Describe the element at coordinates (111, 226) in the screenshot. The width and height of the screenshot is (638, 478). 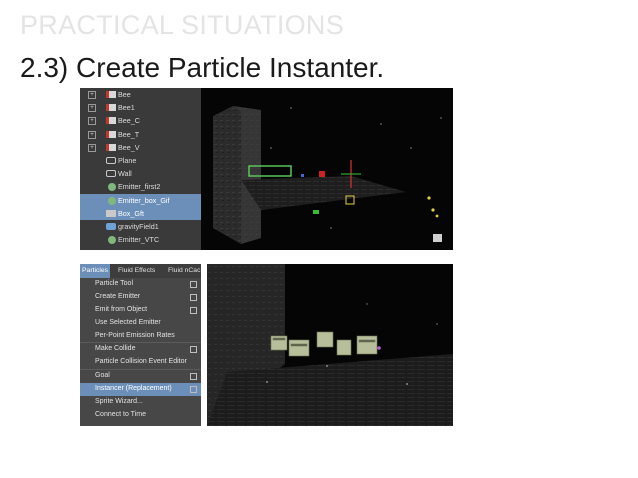
I see `gravity-field-icon` at that location.